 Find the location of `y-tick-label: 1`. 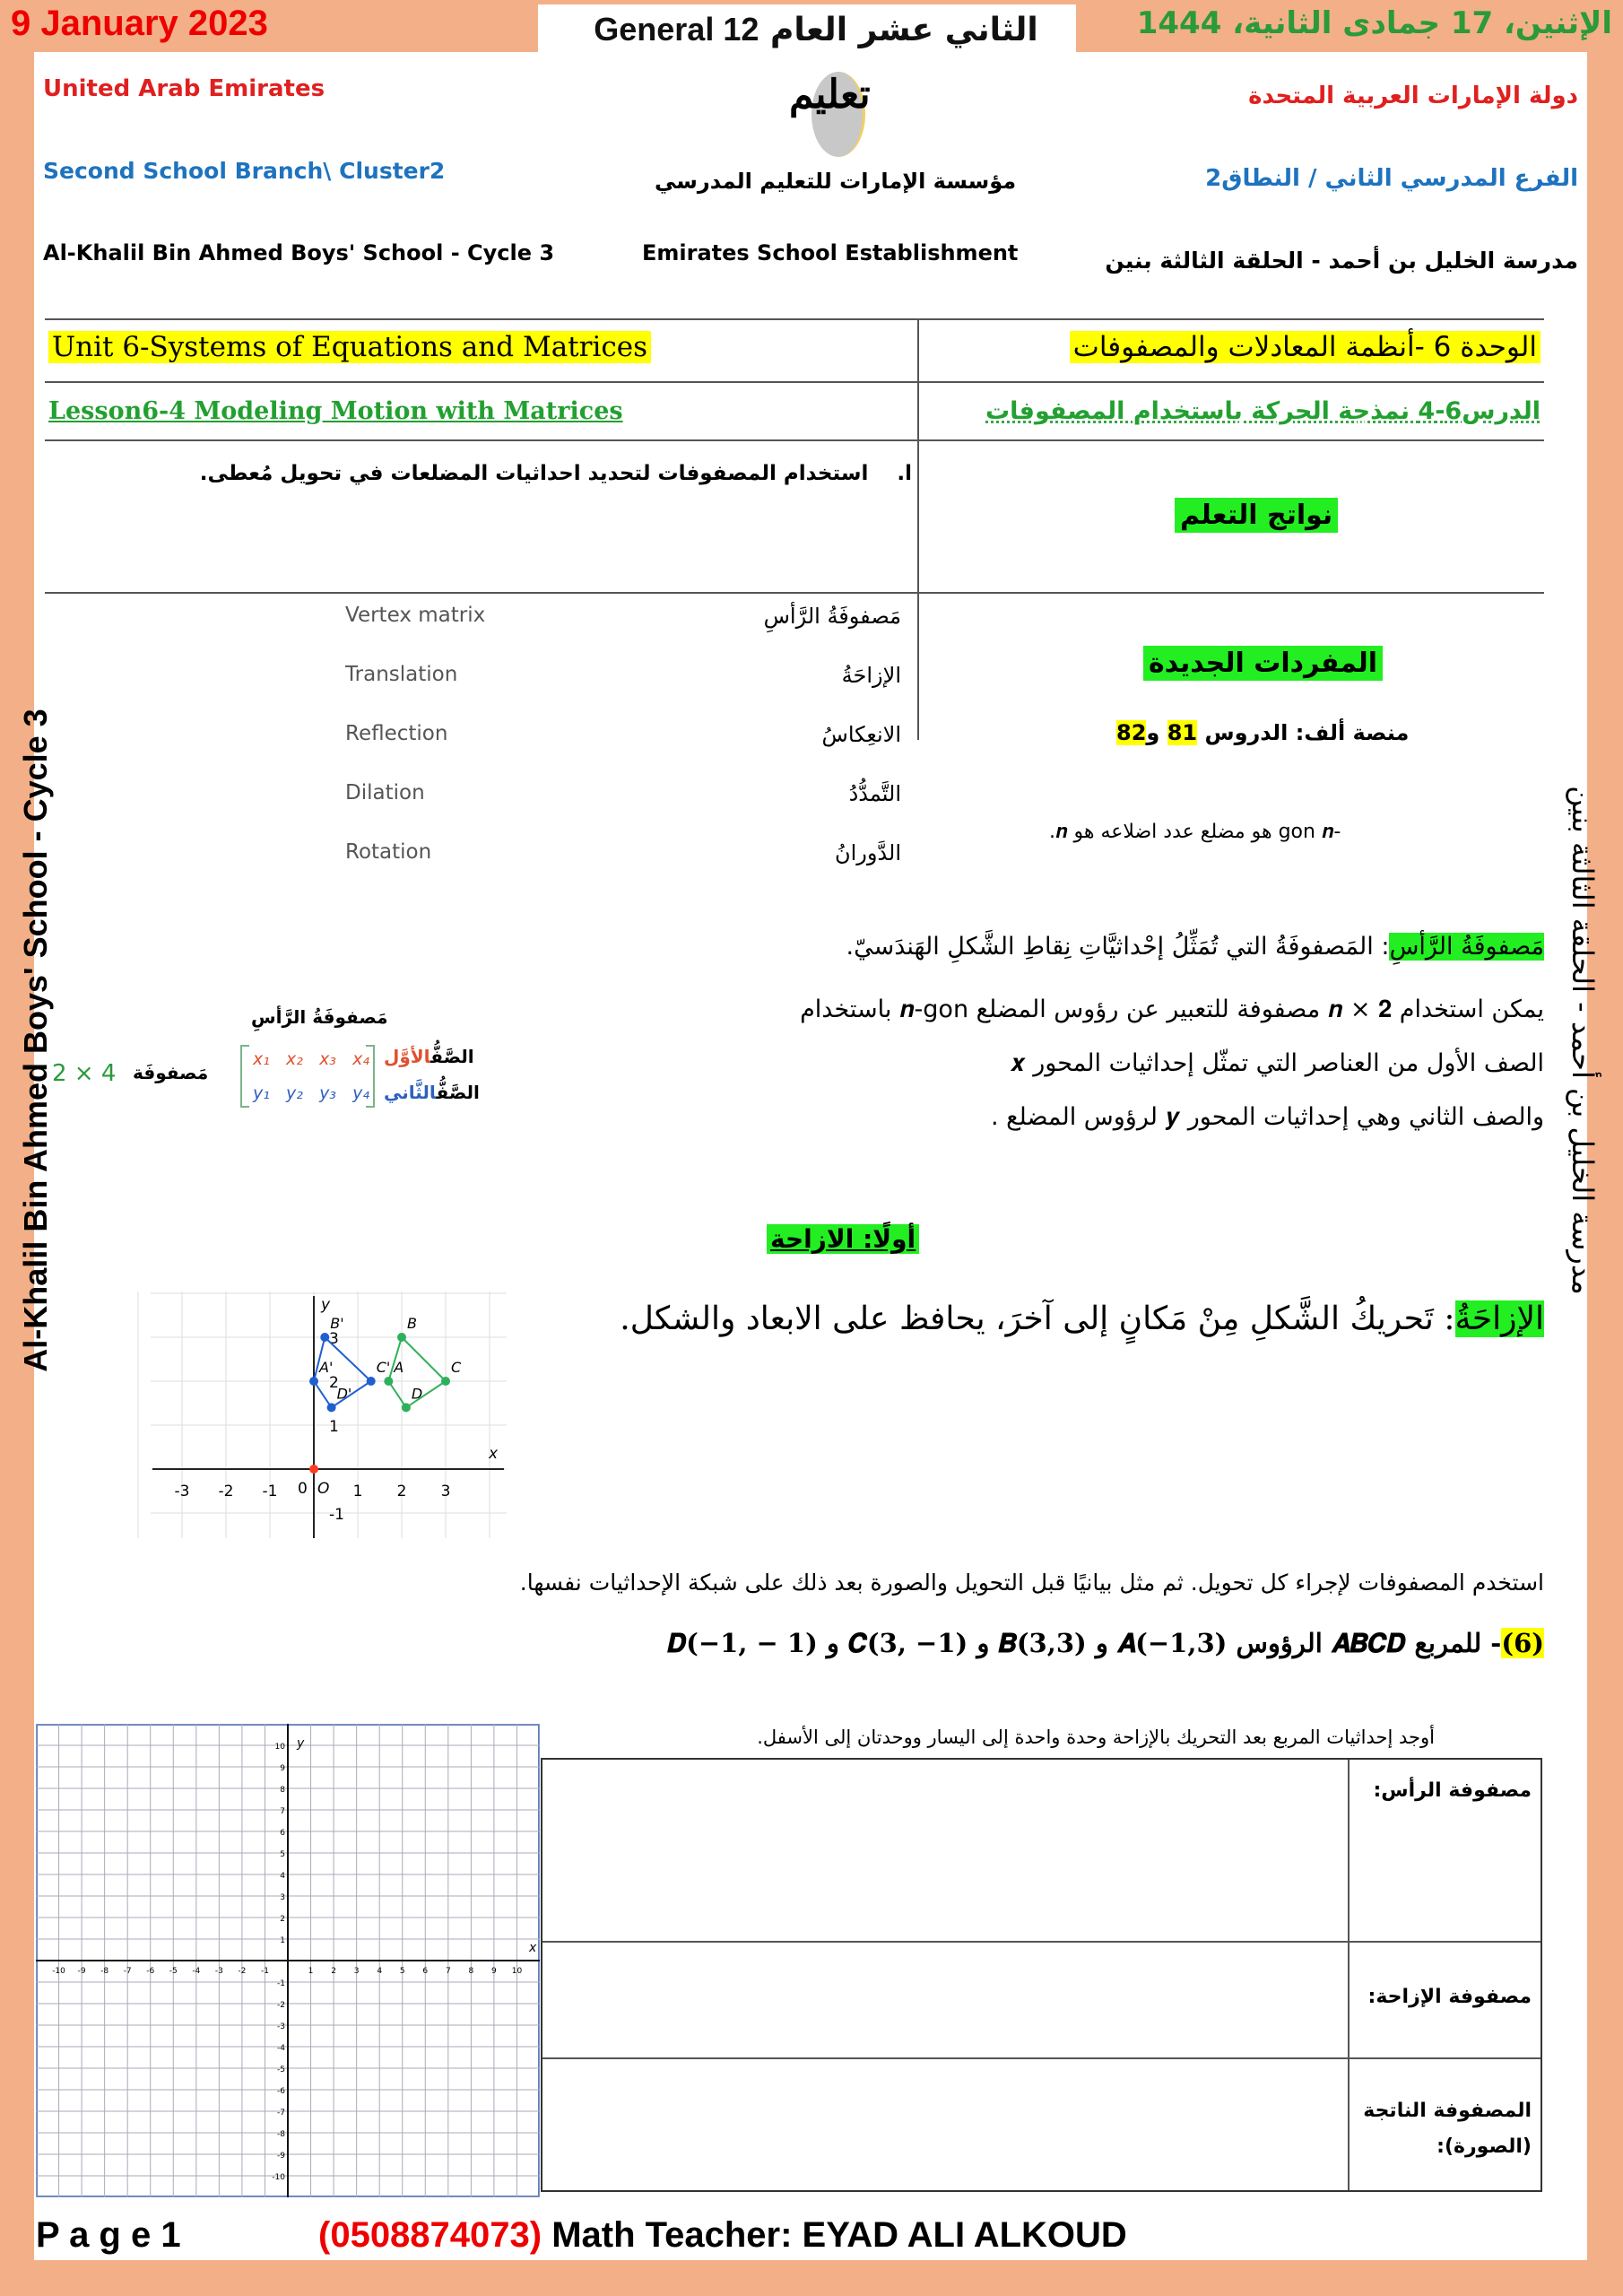

y-tick-label: 1 is located at coordinates (282, 1940).